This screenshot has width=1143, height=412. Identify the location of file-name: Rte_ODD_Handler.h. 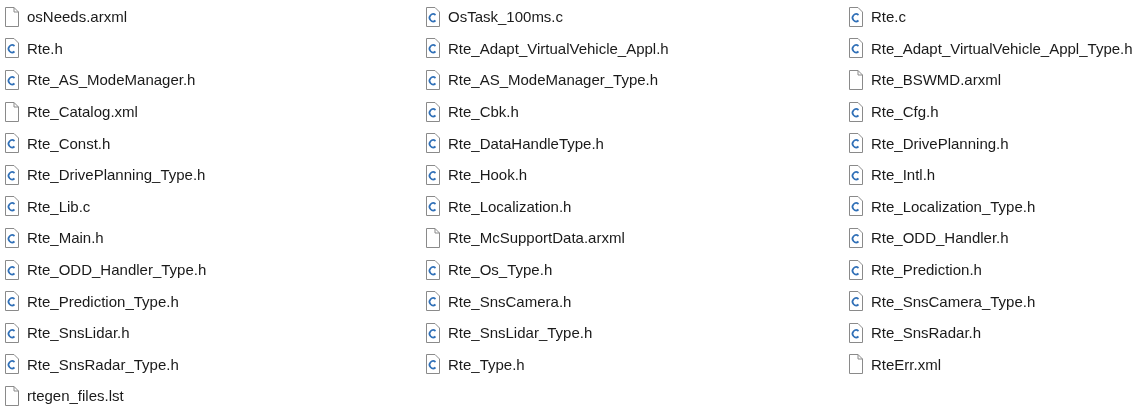
(940, 238).